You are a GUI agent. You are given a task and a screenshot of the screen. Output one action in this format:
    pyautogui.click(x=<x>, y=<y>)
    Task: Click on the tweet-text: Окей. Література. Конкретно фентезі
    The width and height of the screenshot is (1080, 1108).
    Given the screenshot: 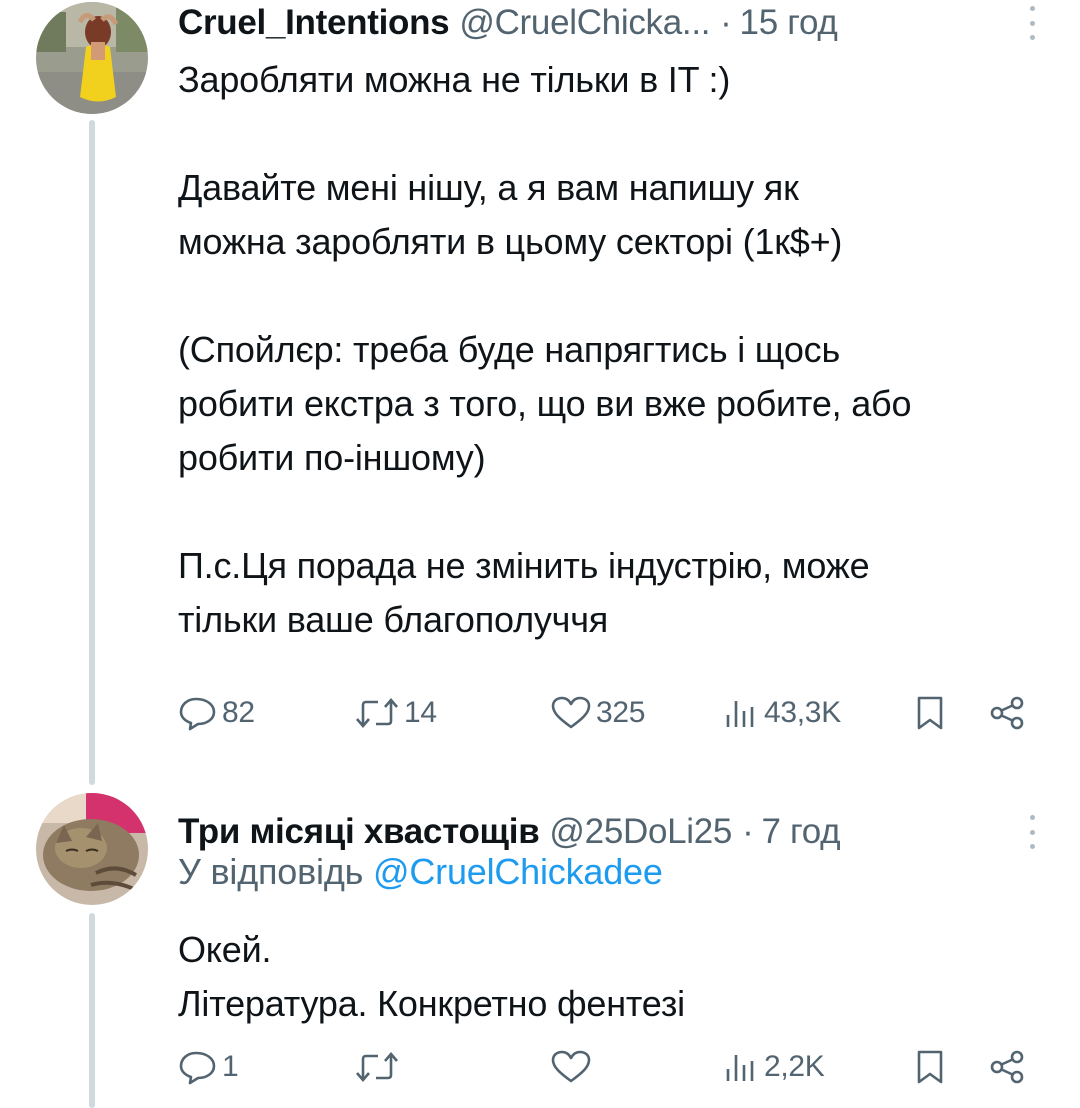 What is the action you would take?
    pyautogui.click(x=431, y=976)
    